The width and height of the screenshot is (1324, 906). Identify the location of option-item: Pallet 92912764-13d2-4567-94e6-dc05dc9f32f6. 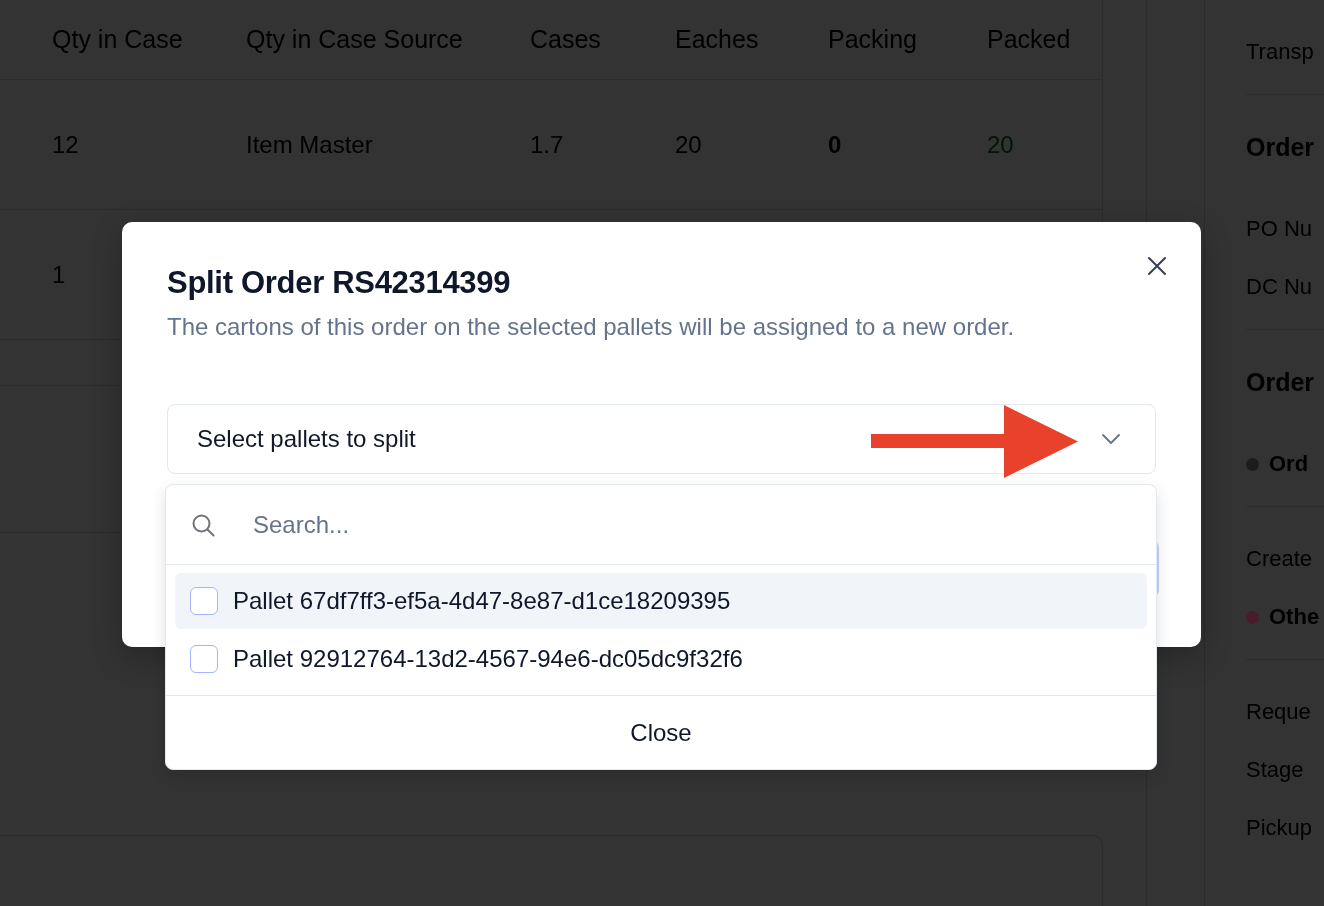
(661, 659).